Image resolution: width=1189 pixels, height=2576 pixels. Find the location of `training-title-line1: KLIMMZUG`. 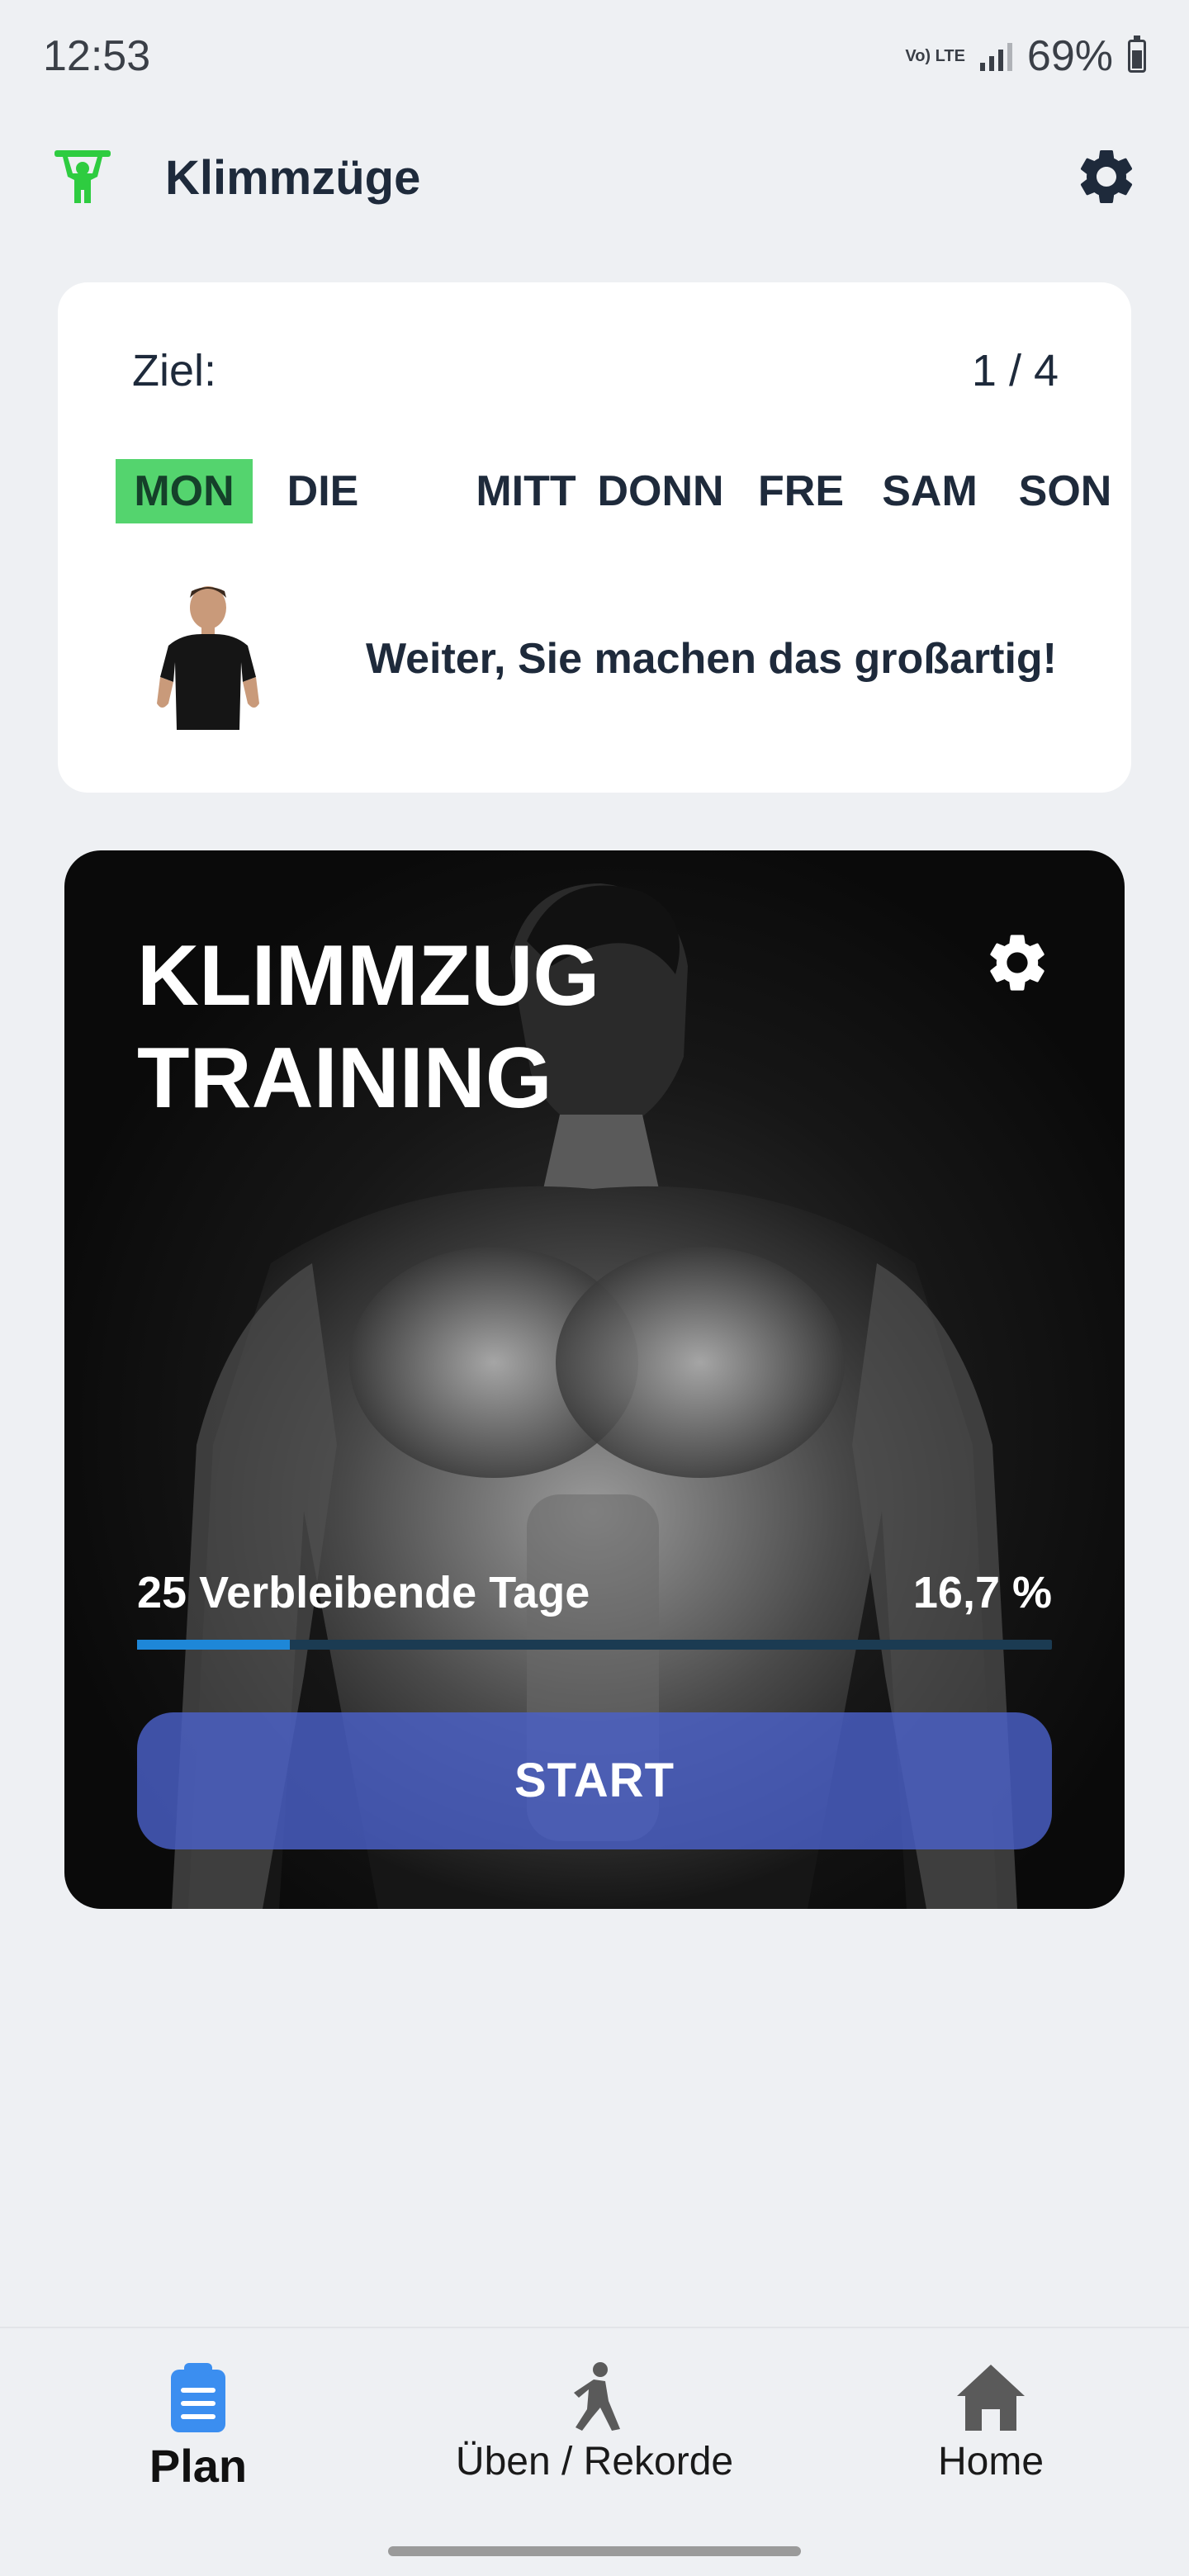

training-title-line1: KLIMMZUG is located at coordinates (368, 976).